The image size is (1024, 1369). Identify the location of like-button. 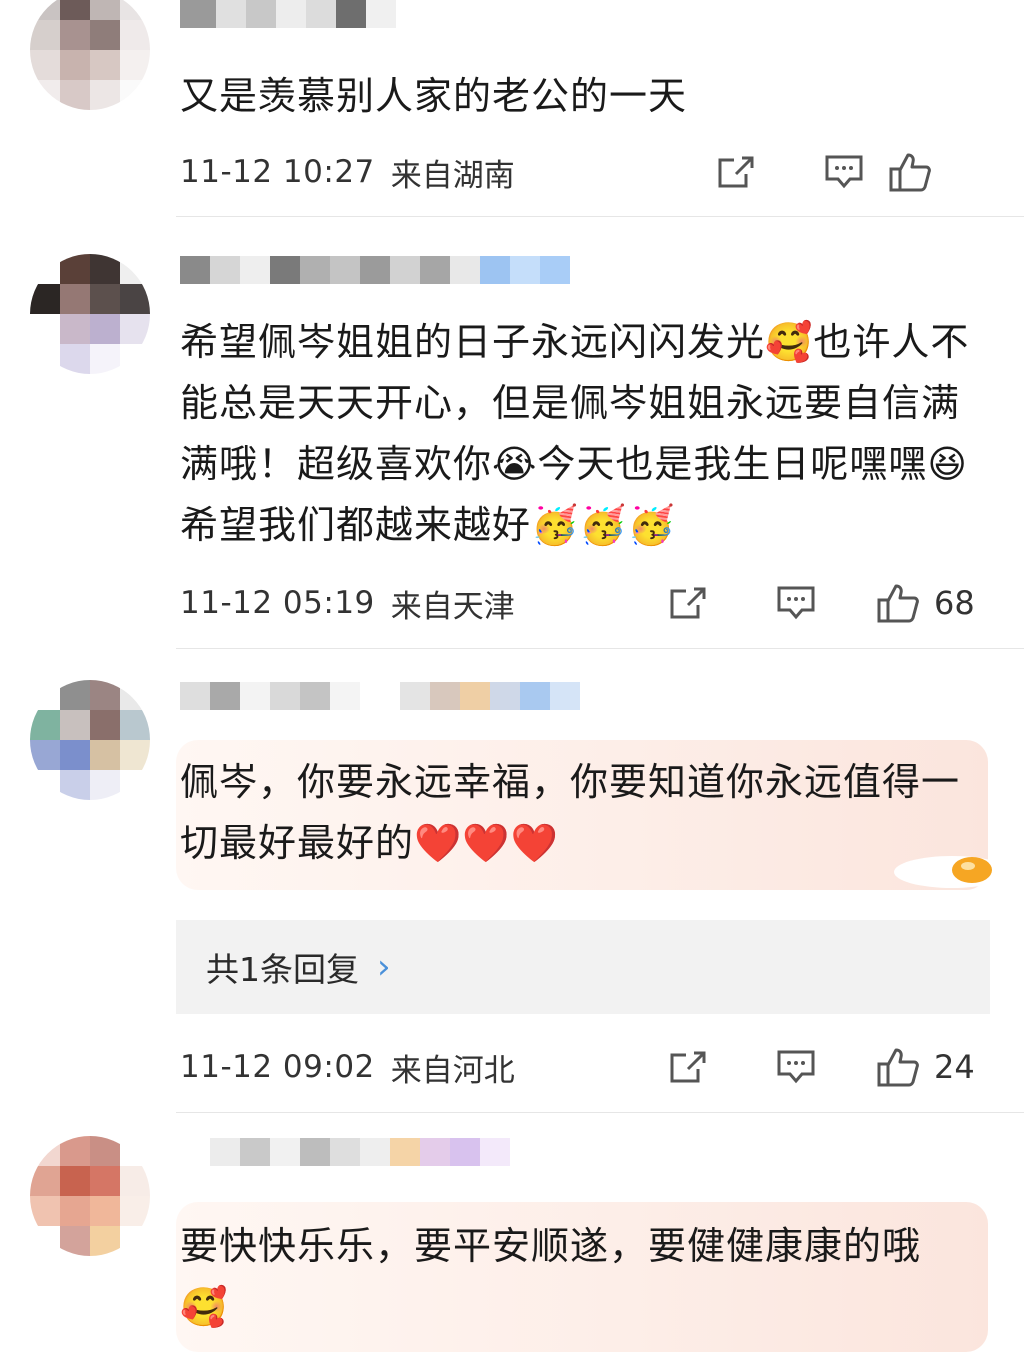
(927, 172).